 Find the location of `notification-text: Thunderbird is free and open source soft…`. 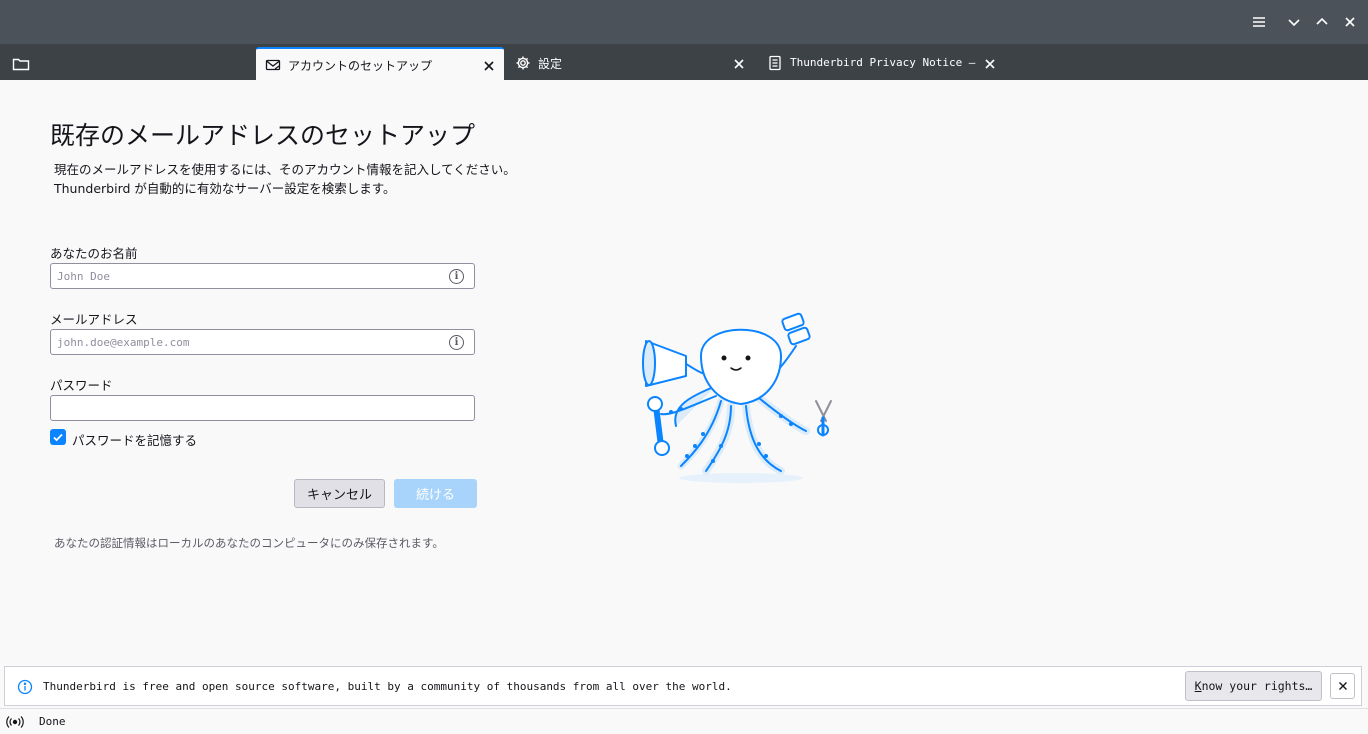

notification-text: Thunderbird is free and open source soft… is located at coordinates (387, 686).